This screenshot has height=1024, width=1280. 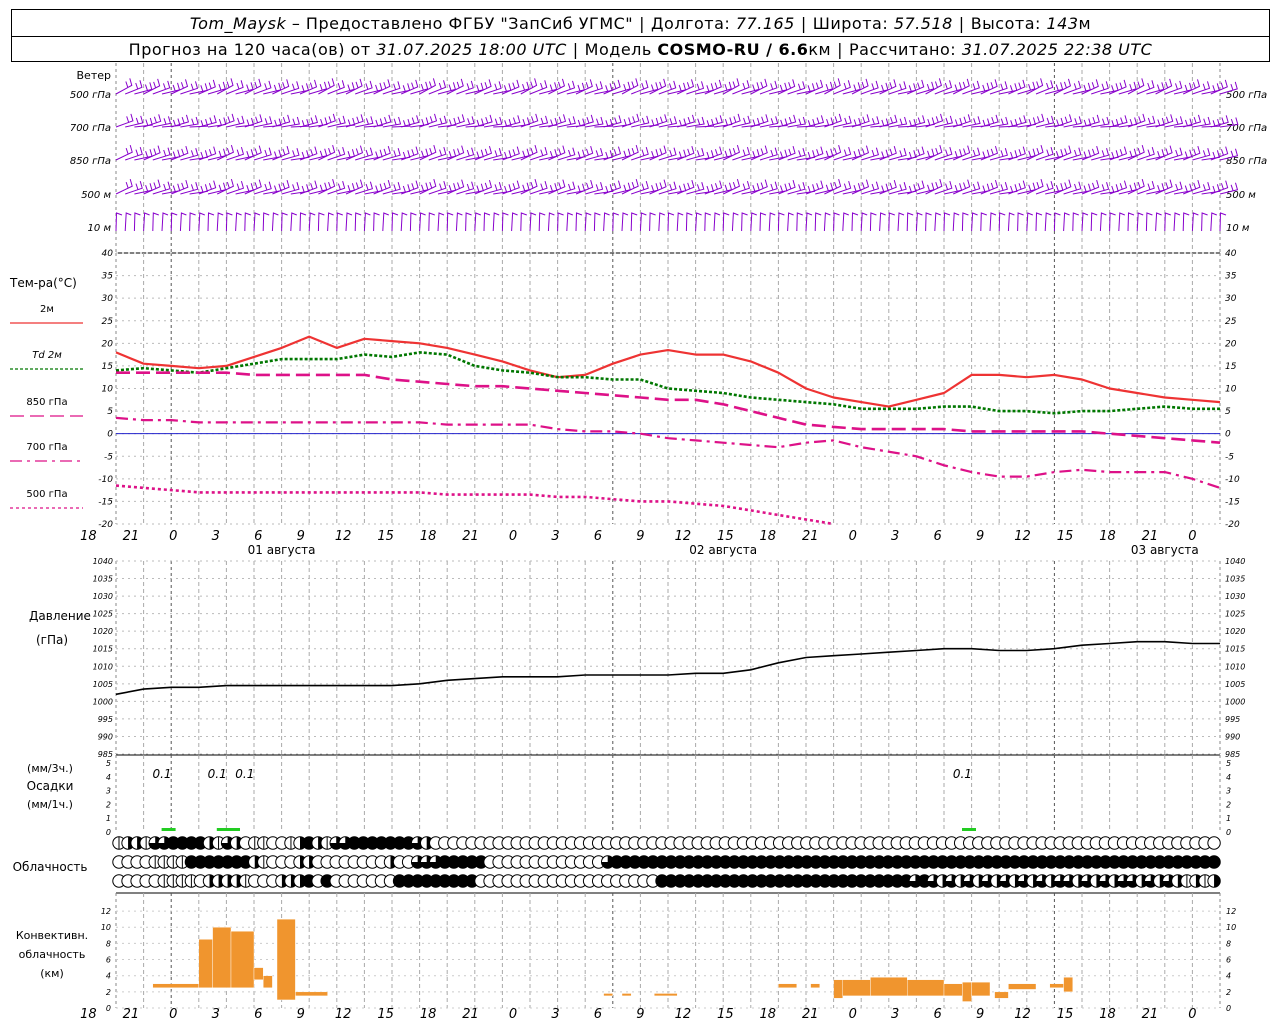 What do you see at coordinates (108, 943) in the screenshot?
I see `conv-tick-label-left: 8` at bounding box center [108, 943].